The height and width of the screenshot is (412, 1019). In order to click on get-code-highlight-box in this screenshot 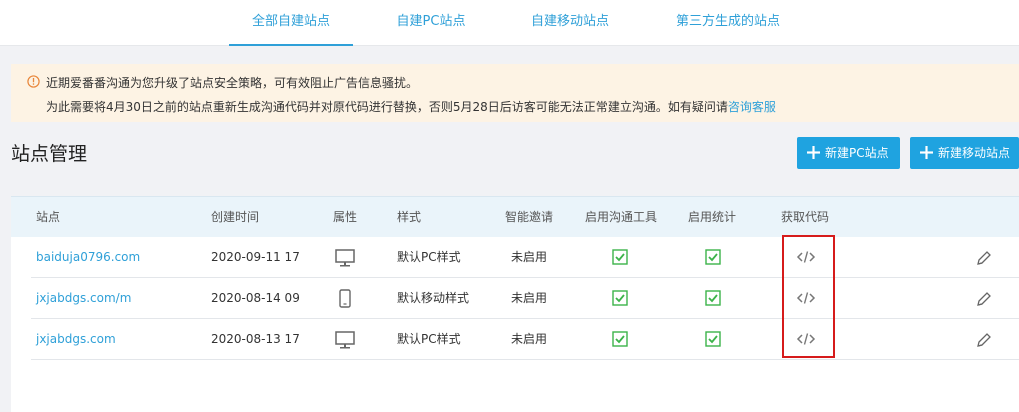, I will do `click(808, 296)`.